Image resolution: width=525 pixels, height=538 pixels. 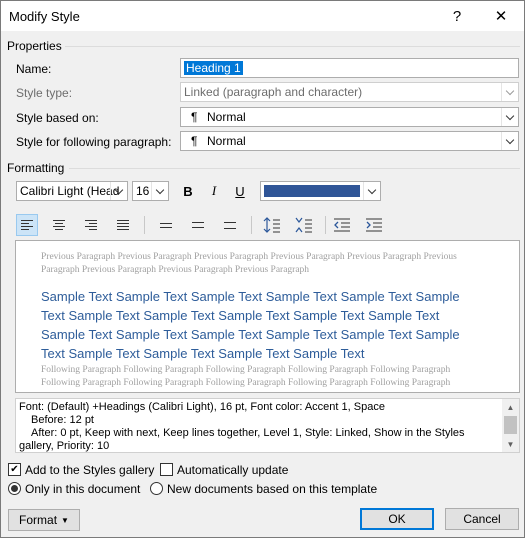 I want to click on following-select: ¶ Normal, so click(x=349, y=141).